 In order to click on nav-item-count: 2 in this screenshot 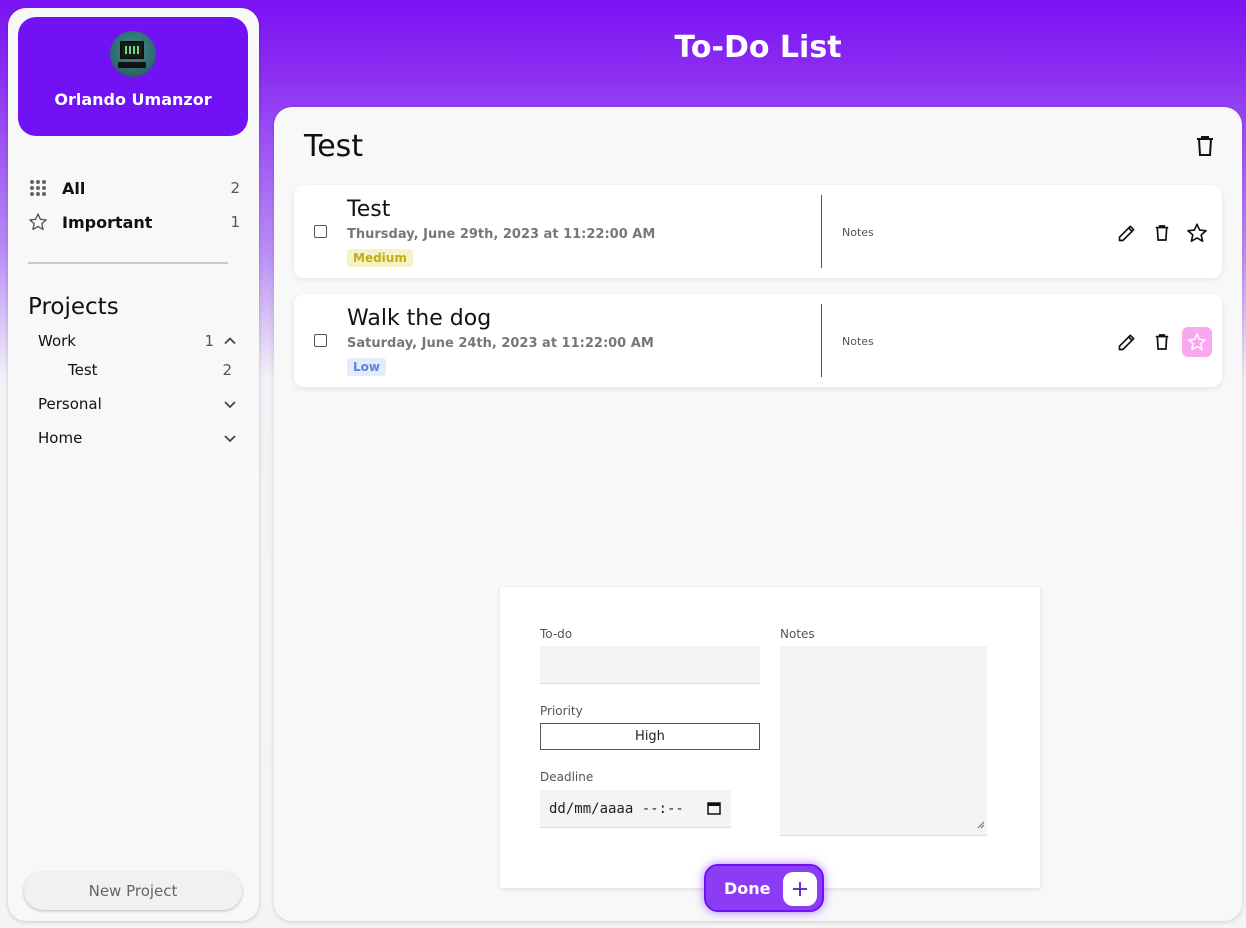, I will do `click(235, 188)`.